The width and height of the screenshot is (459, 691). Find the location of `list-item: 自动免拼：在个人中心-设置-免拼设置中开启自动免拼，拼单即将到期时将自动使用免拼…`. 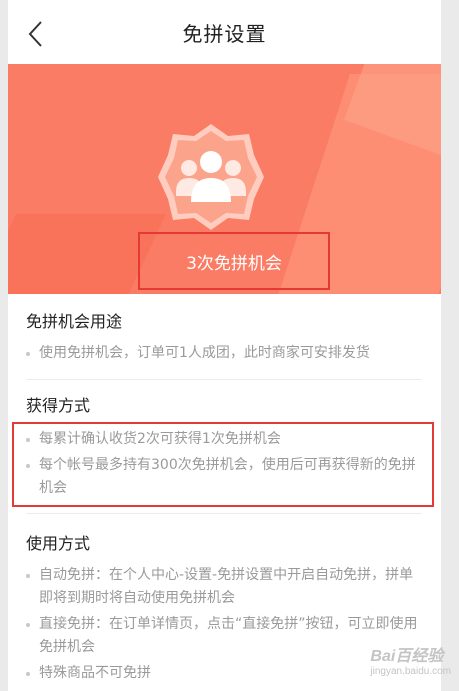

list-item: 自动免拼：在个人中心-设置-免拼设置中开启自动免拼，拼单即将到期时将自动使用免拼… is located at coordinates (224, 587).